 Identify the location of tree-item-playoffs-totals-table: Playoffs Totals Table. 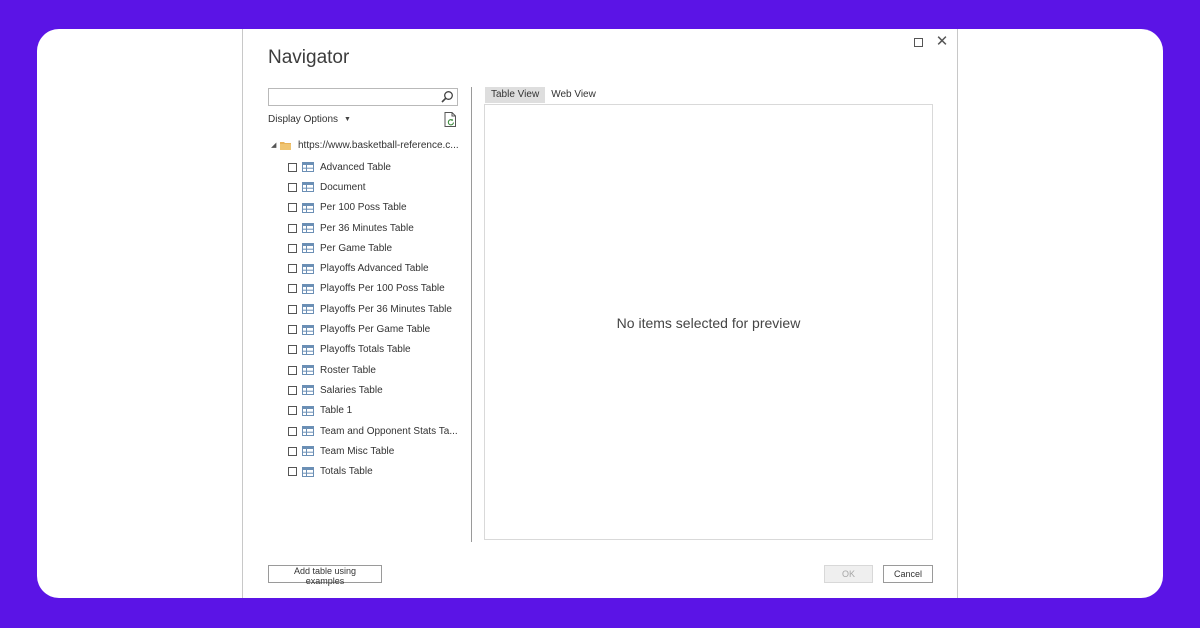
(368, 350).